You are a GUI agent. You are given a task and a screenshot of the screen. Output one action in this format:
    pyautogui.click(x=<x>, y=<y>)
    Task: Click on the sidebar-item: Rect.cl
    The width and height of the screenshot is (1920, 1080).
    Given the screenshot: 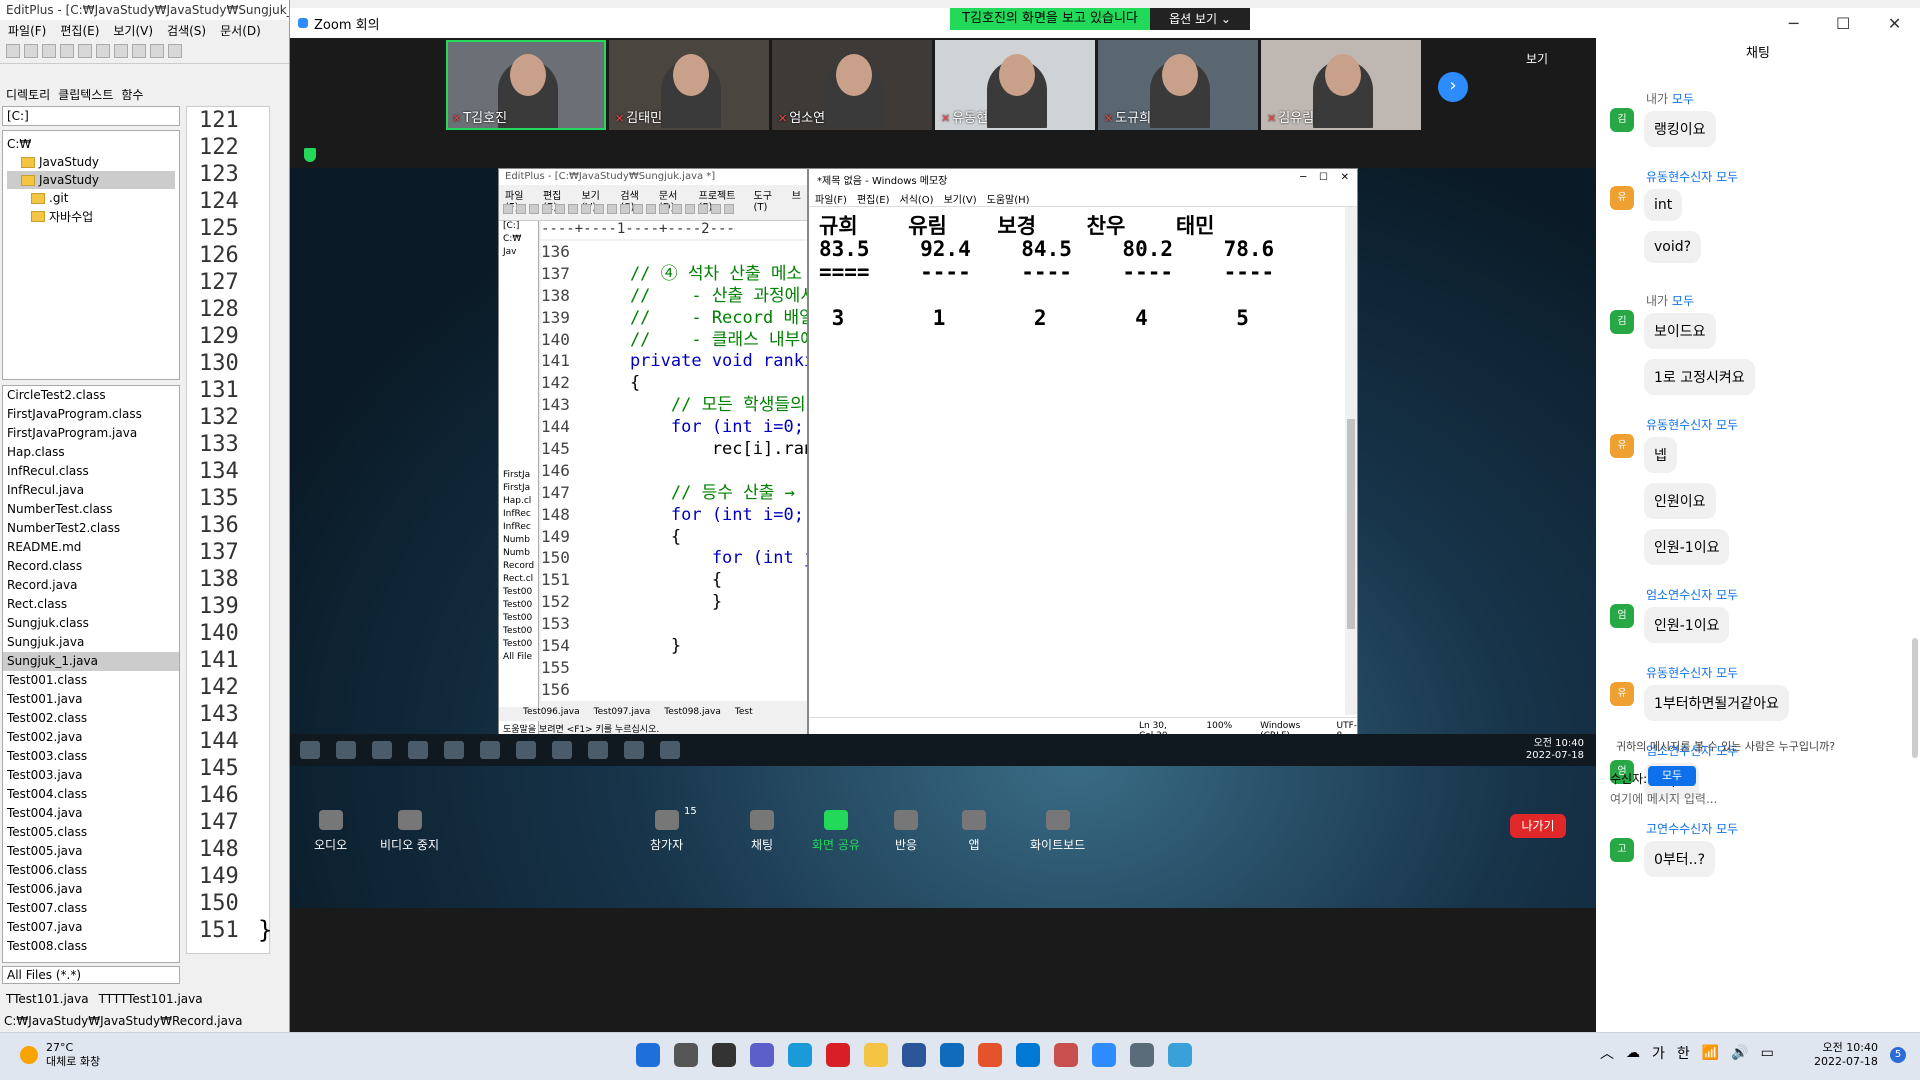 What is the action you would take?
    pyautogui.click(x=518, y=580)
    